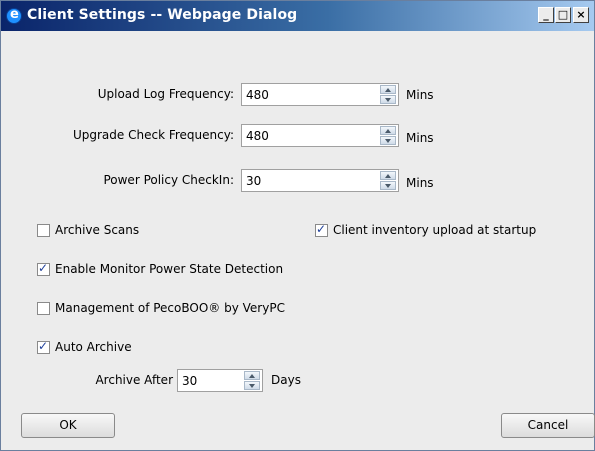 This screenshot has width=595, height=451. Describe the element at coordinates (43, 230) in the screenshot. I see `archive-scans-checkbox` at that location.